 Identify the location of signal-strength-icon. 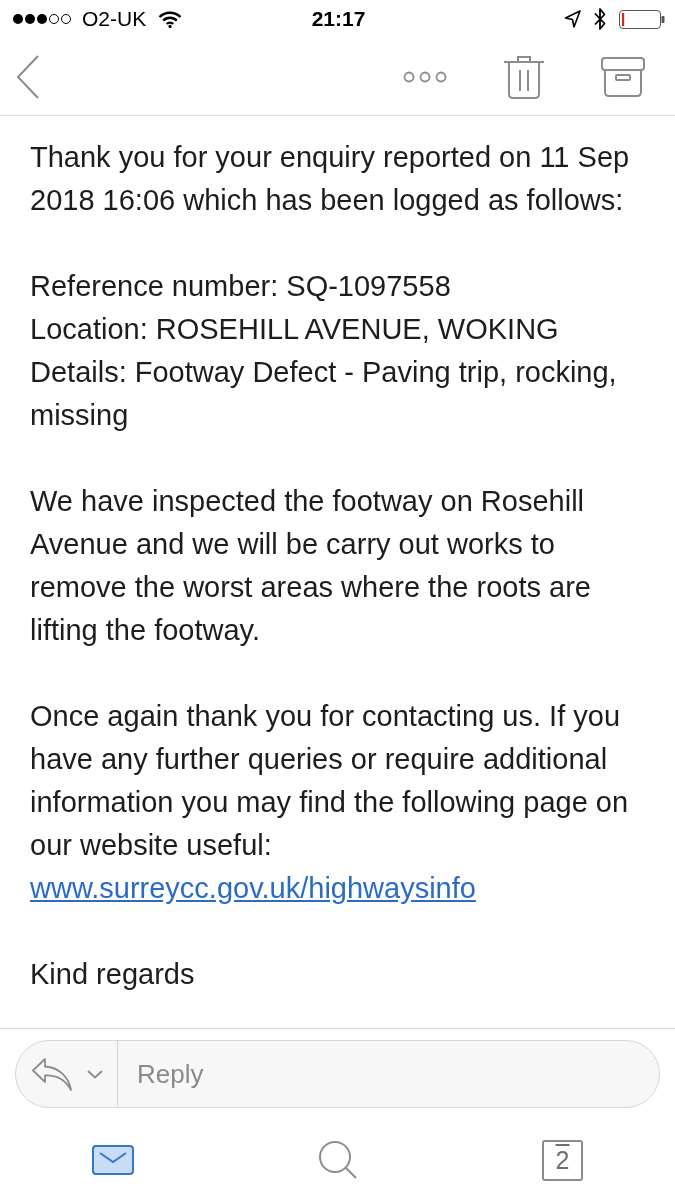
(43, 19).